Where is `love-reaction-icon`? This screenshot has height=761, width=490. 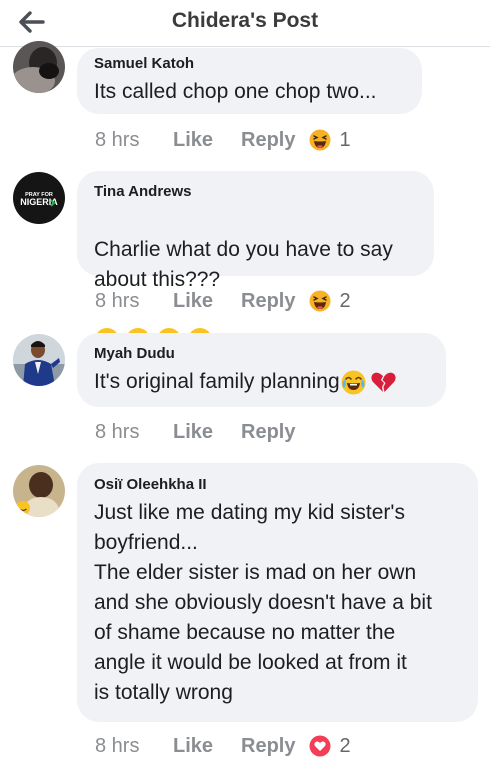 love-reaction-icon is located at coordinates (320, 746).